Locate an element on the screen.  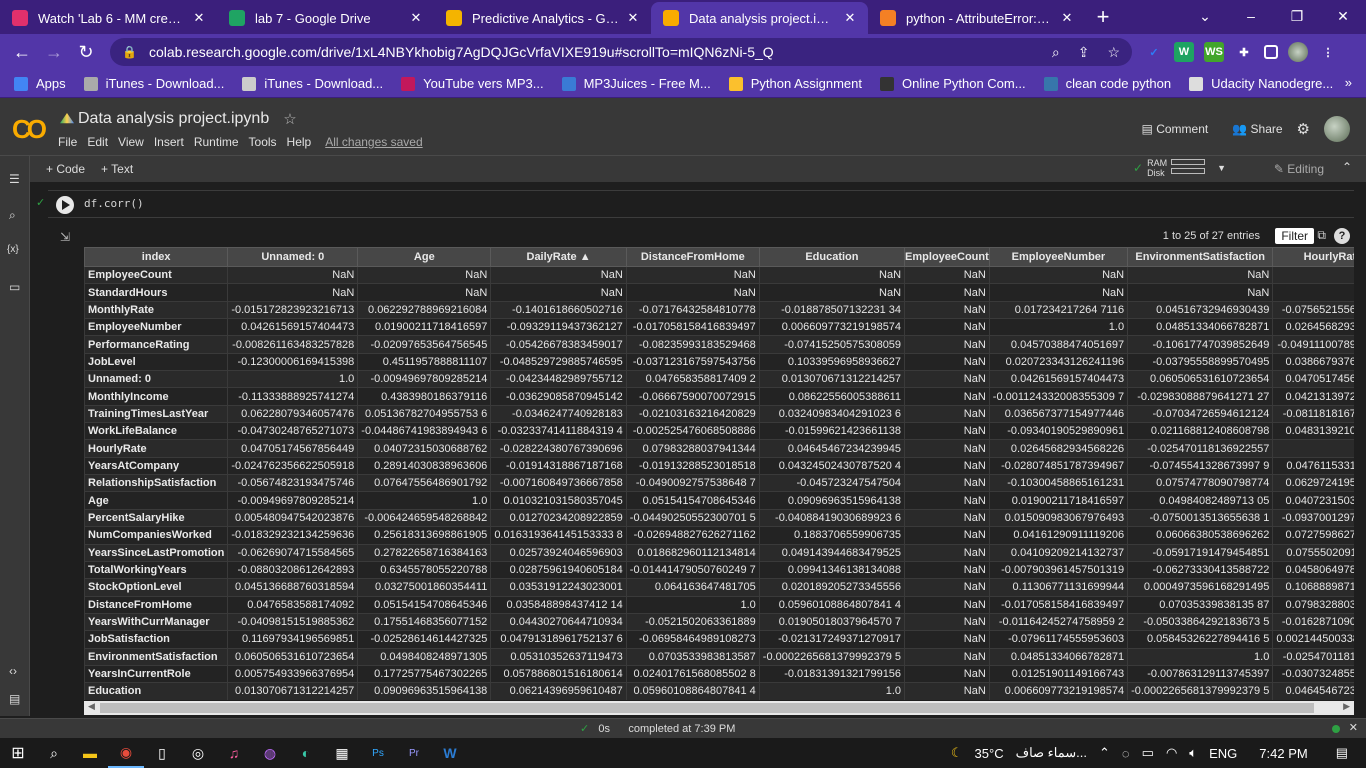
column-header: EnvironmentSatisfaction is located at coordinates (1200, 257).